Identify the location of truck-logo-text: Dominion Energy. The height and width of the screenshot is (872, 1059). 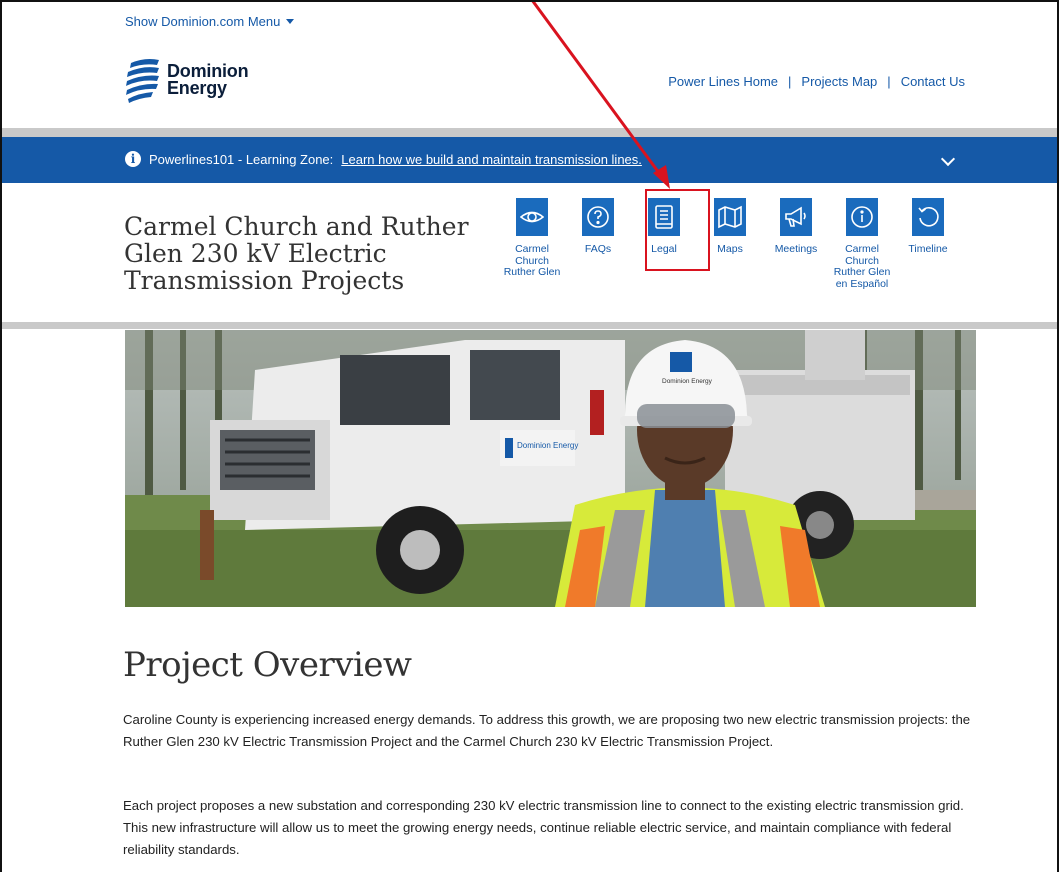
(547, 445).